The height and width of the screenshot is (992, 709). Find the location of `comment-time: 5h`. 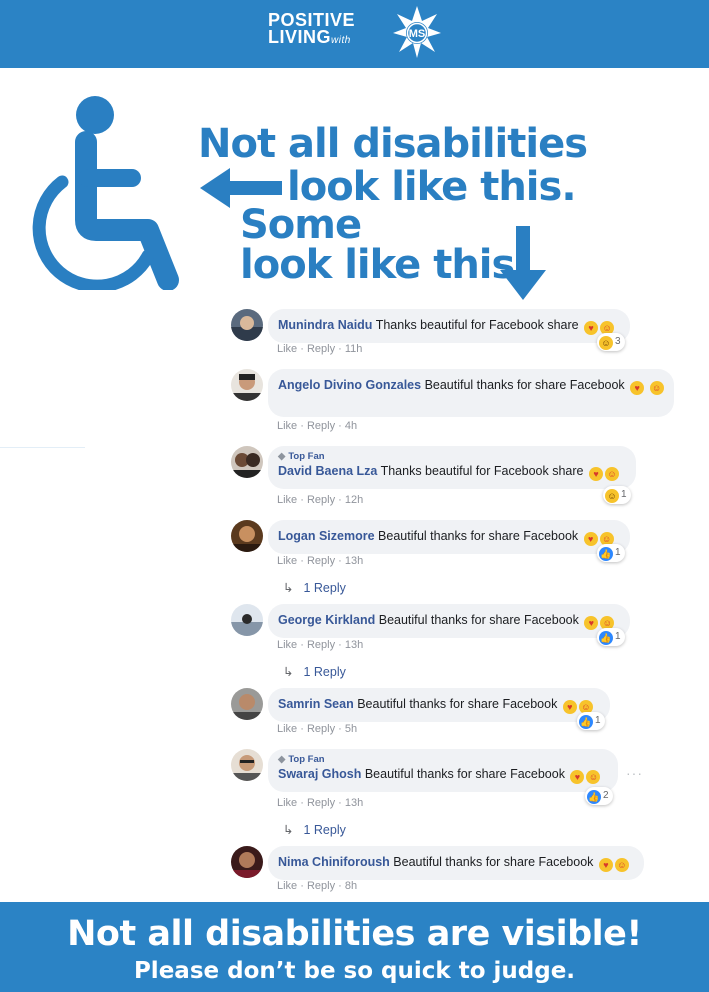

comment-time: 5h is located at coordinates (351, 729).